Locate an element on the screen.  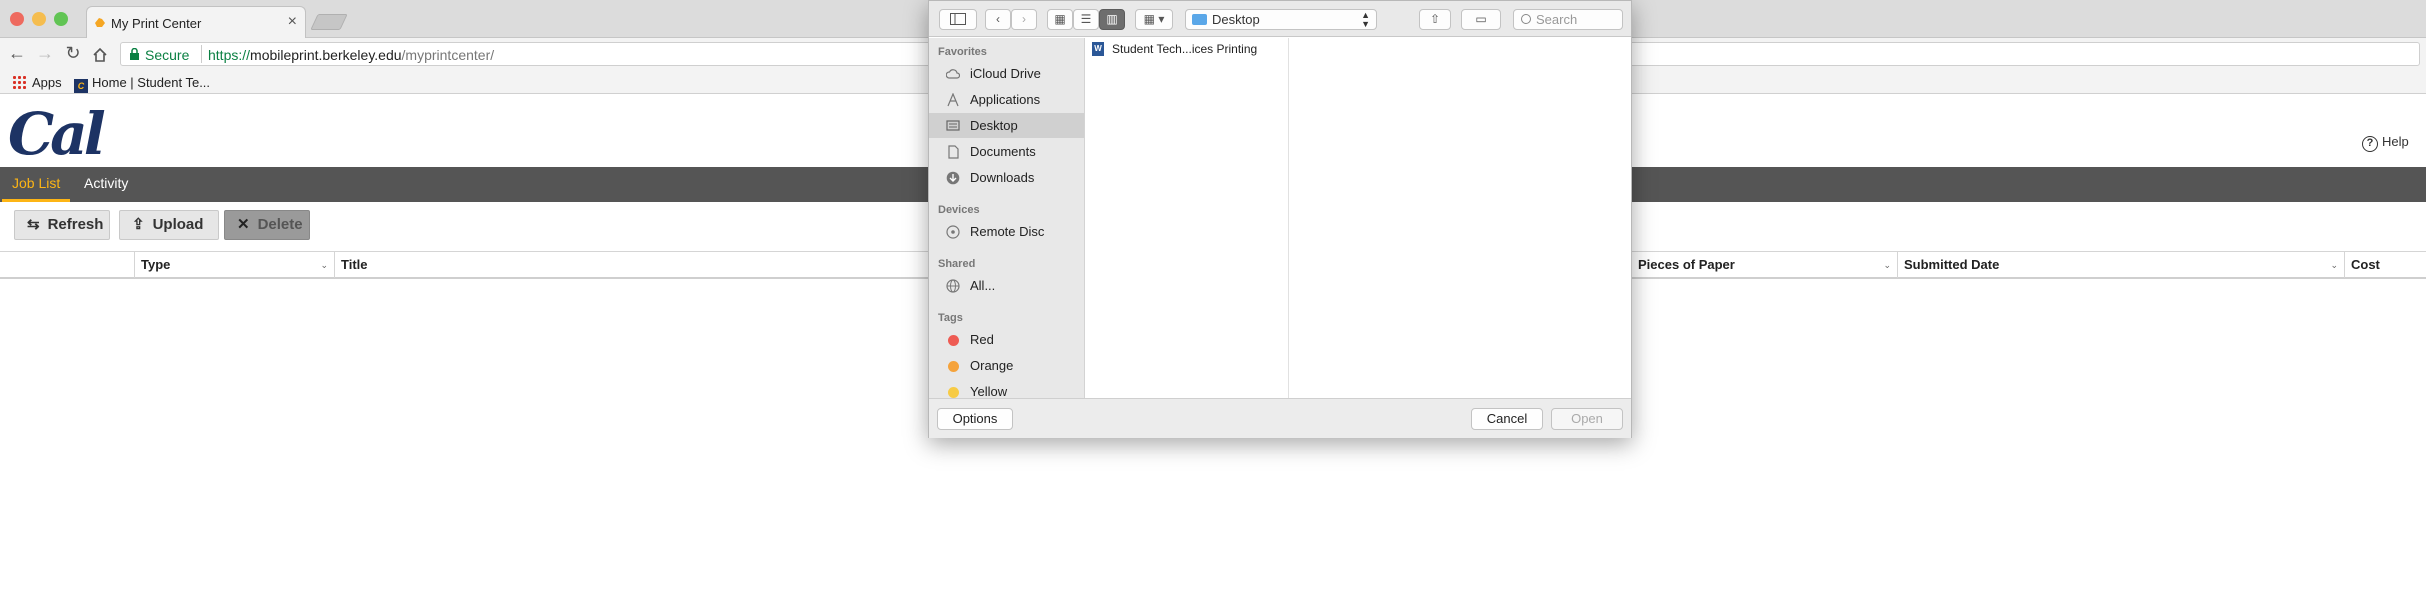
hand-favicon-icon is located at coordinates (100, 22).